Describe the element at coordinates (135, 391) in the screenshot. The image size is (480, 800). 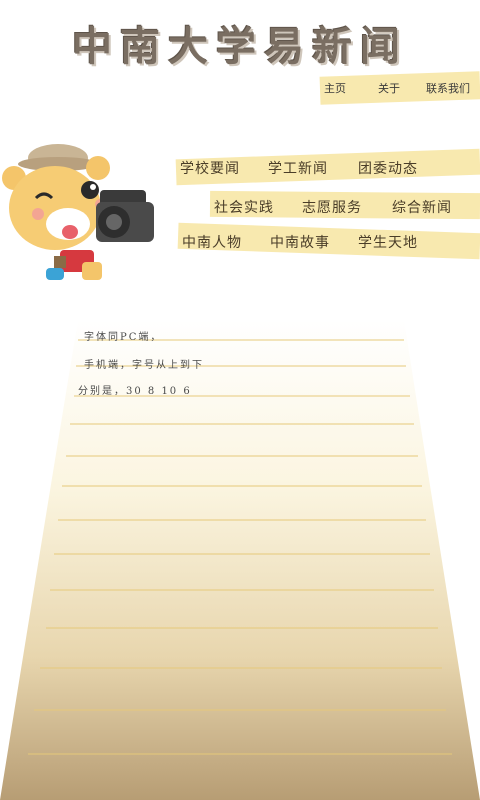
I see `note-line-3: 分别是，30 8 10 6` at that location.